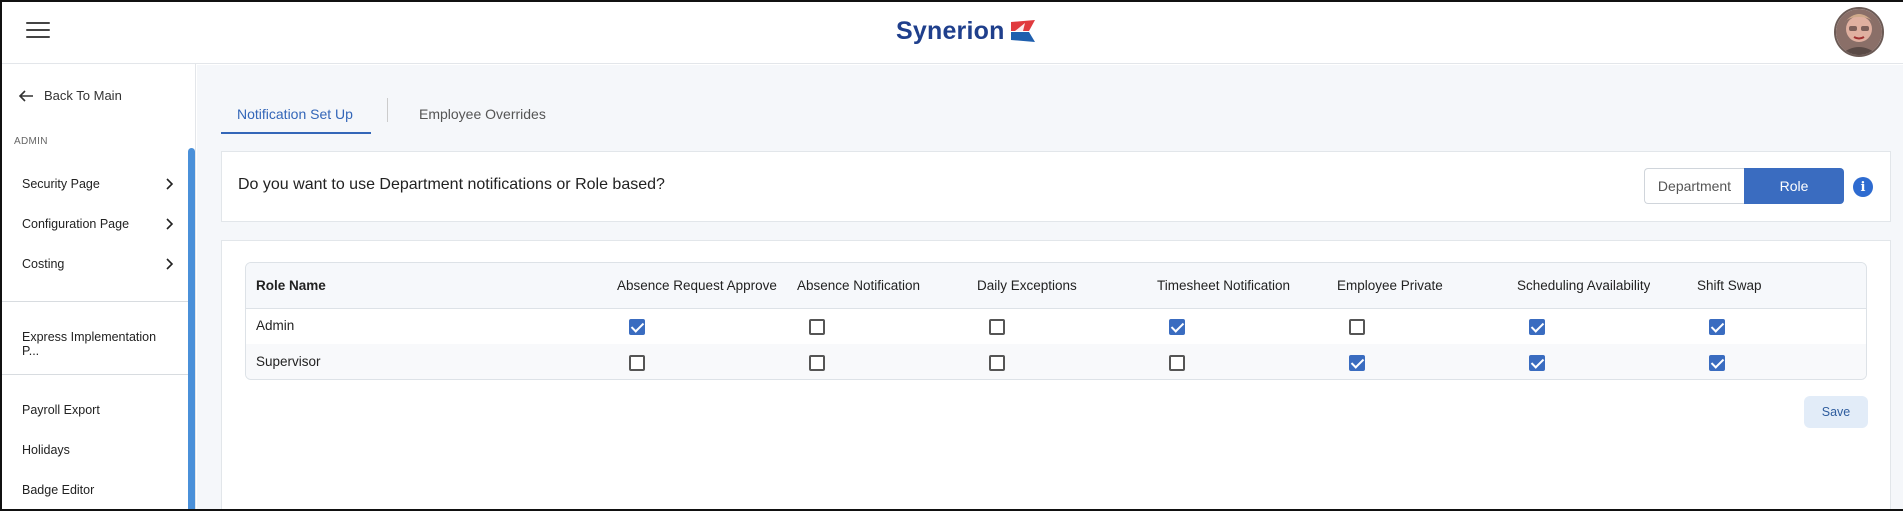 The image size is (1903, 511). What do you see at coordinates (1584, 285) in the screenshot?
I see `column-header-scheduling-availability: Scheduling Availability` at bounding box center [1584, 285].